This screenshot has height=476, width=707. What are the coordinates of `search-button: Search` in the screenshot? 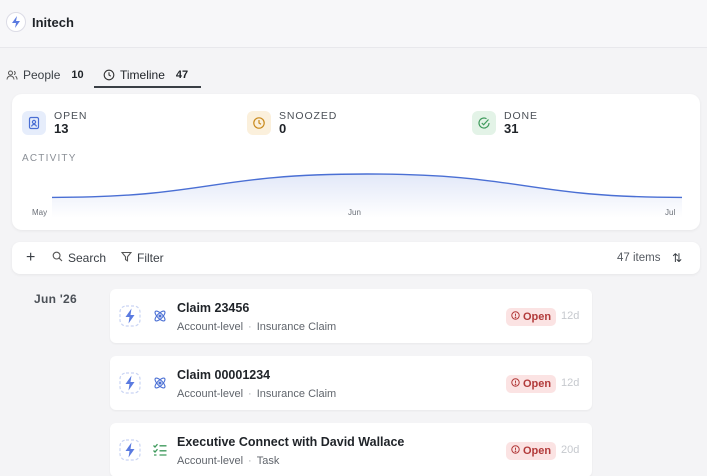 It's located at (79, 258).